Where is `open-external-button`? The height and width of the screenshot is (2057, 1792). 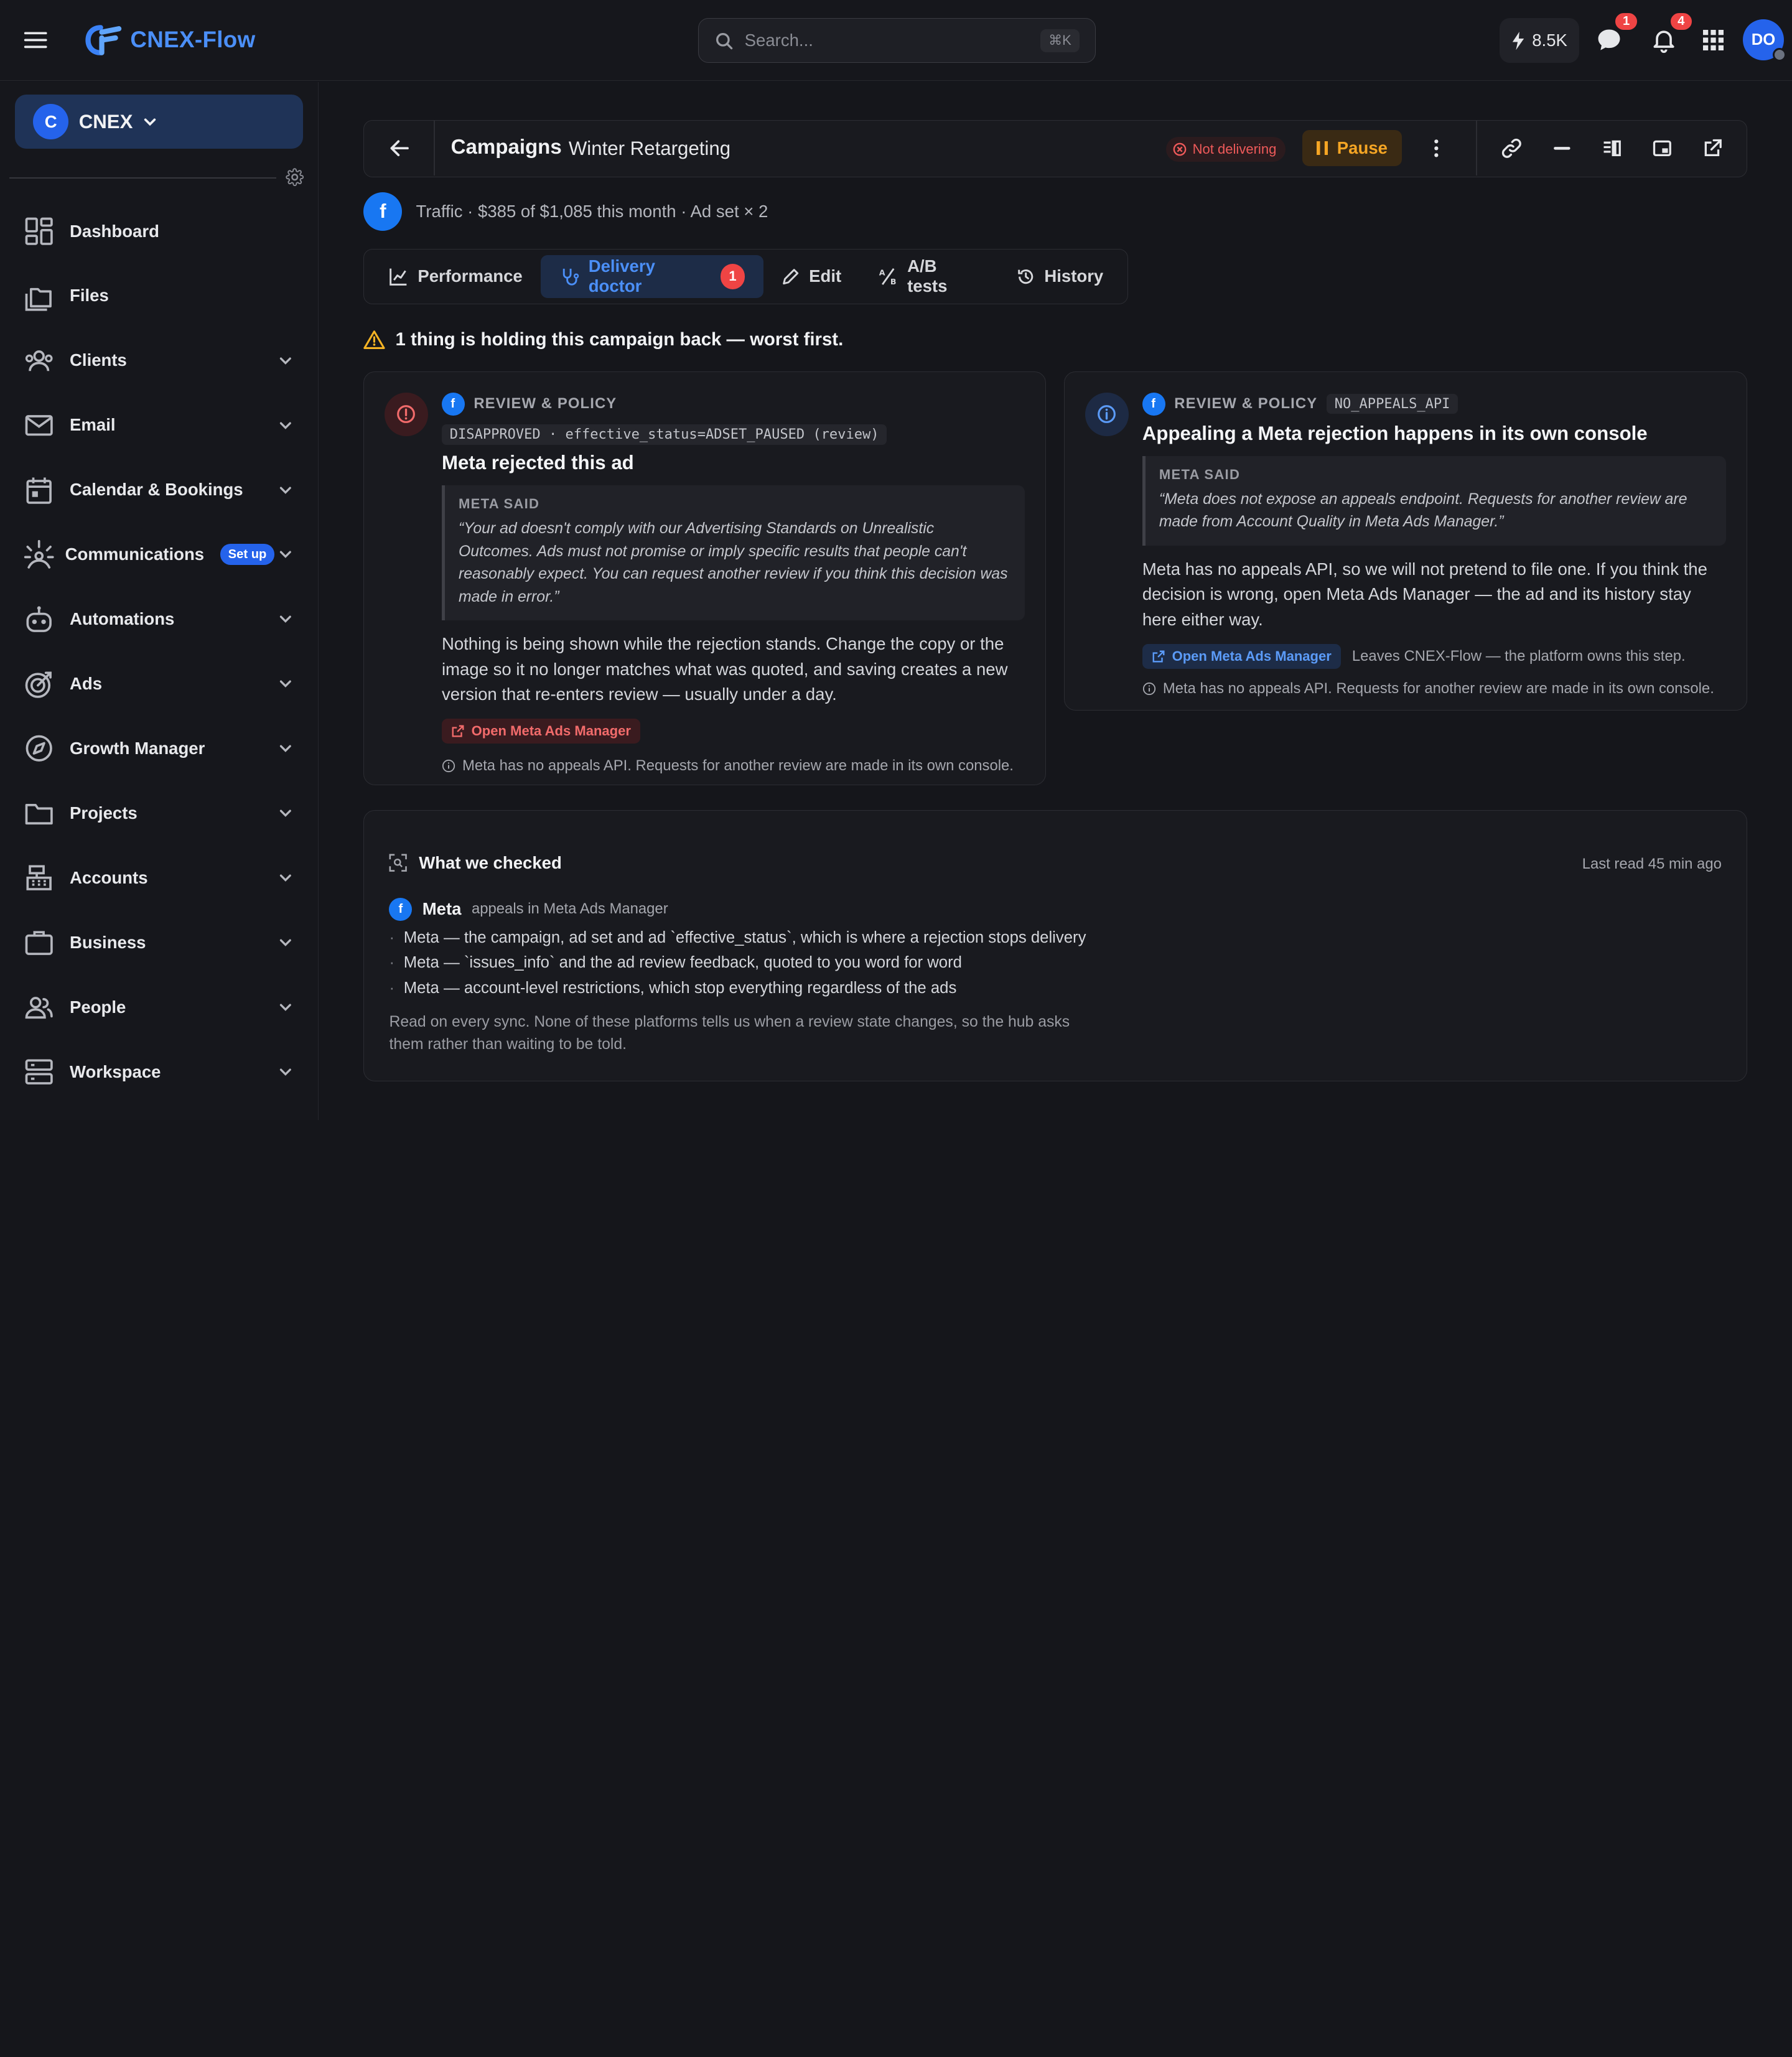
open-external-button is located at coordinates (1713, 148).